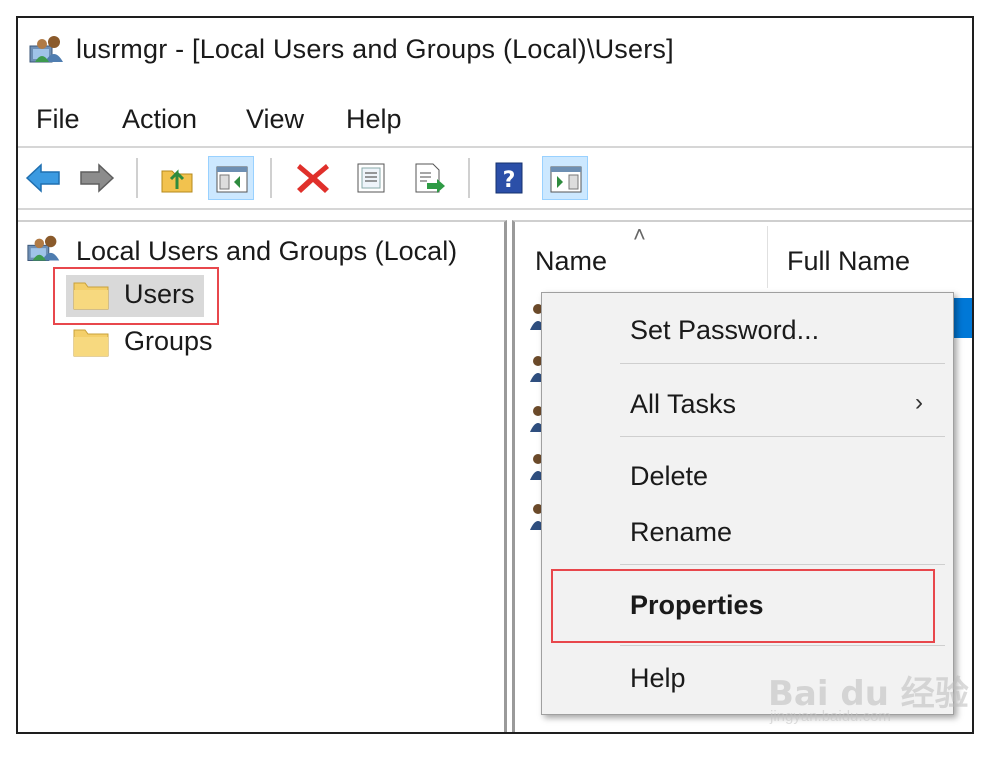 The image size is (1000, 757). I want to click on menu-bar: File Action View Help, so click(495, 122).